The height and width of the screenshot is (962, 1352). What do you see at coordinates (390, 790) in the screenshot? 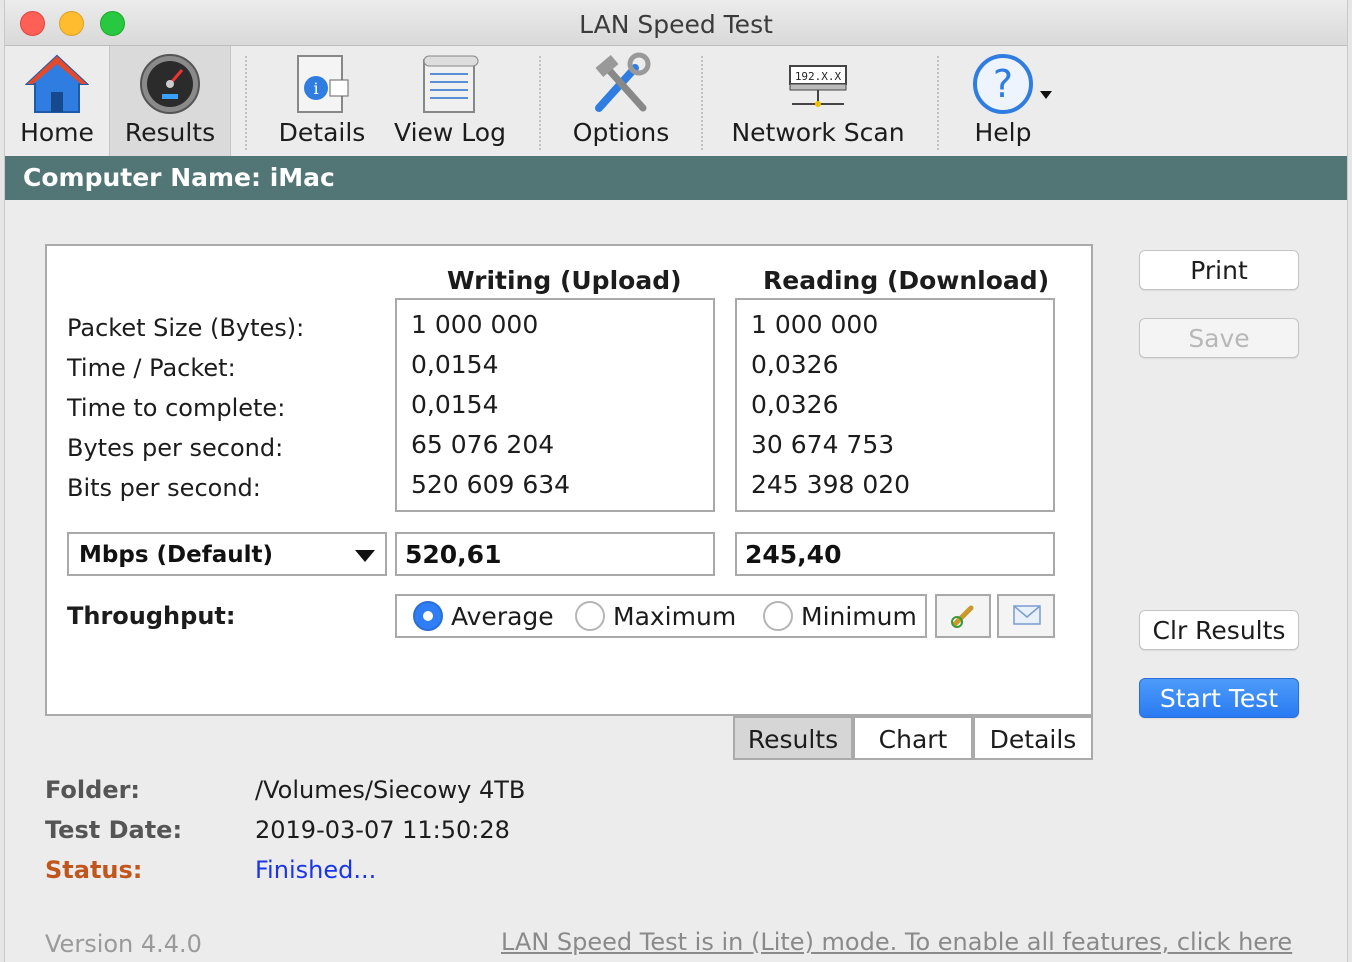
I see `folder-value: /Volumes/Siecowy 4TB` at bounding box center [390, 790].